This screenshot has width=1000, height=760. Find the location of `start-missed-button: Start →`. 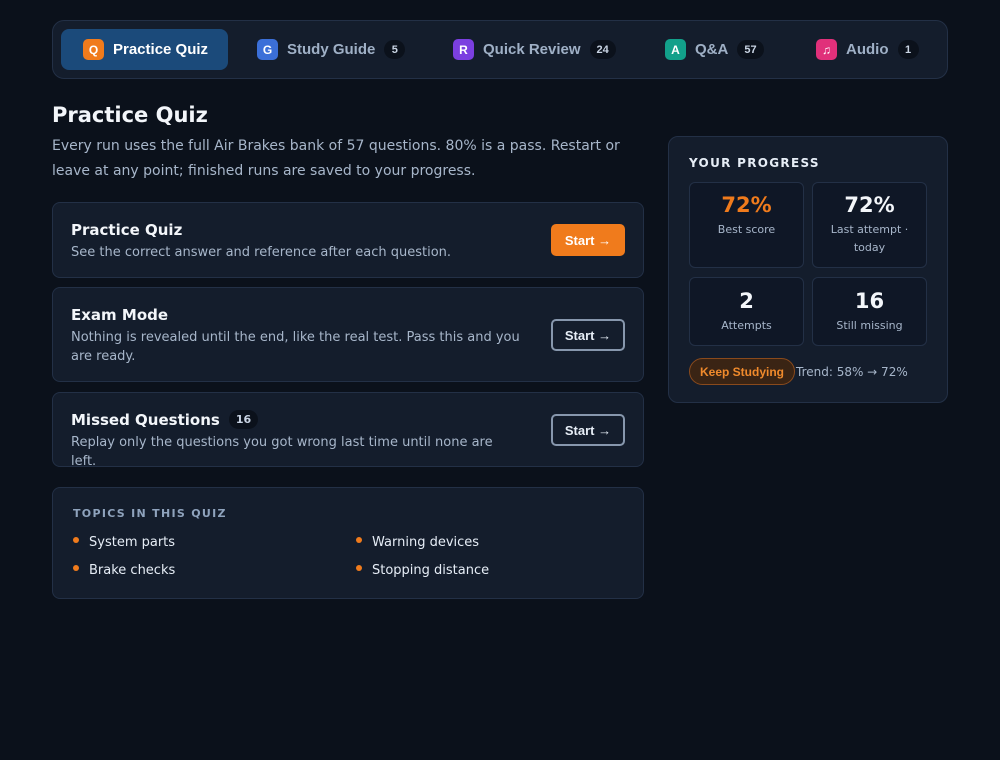

start-missed-button: Start → is located at coordinates (588, 430).